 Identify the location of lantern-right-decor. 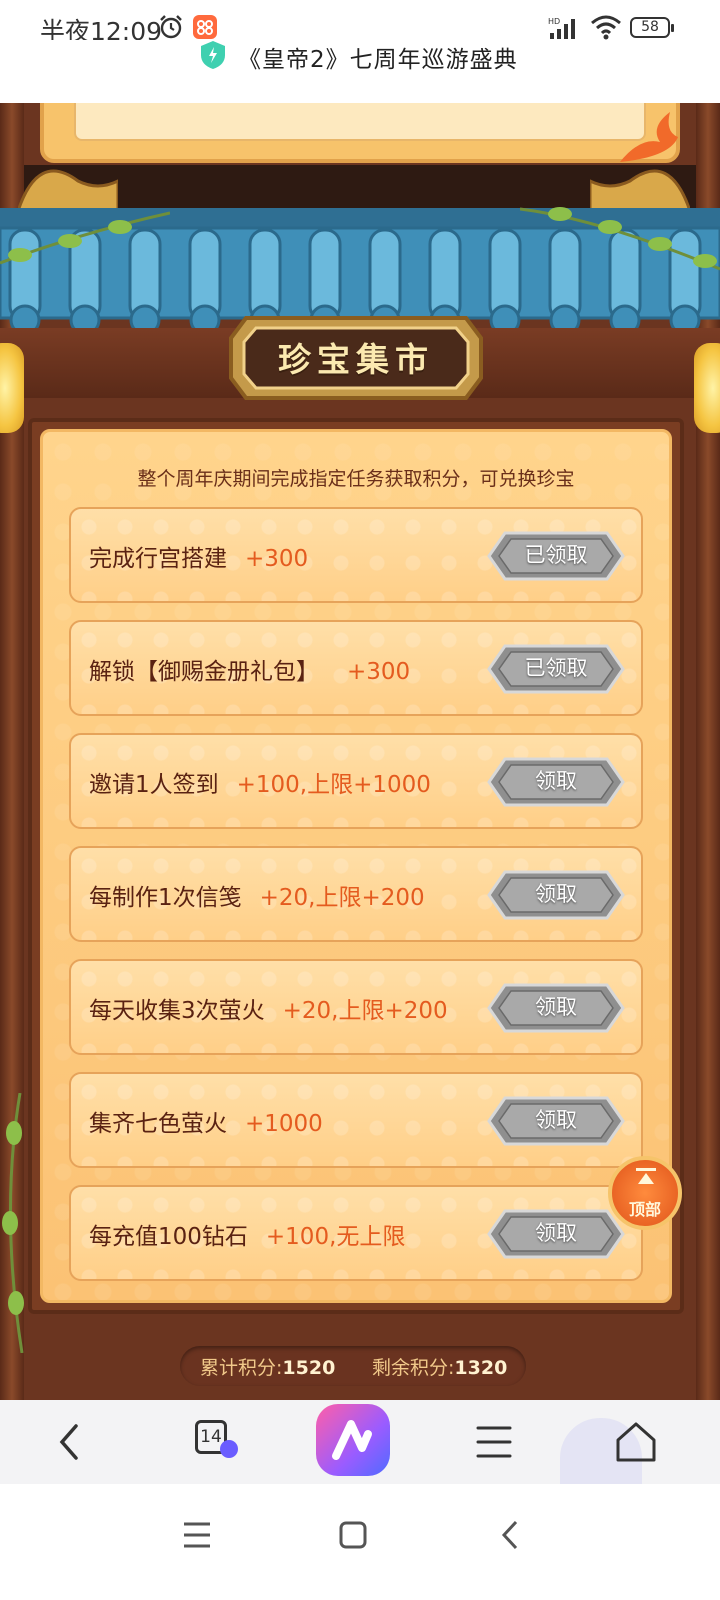
(707, 388).